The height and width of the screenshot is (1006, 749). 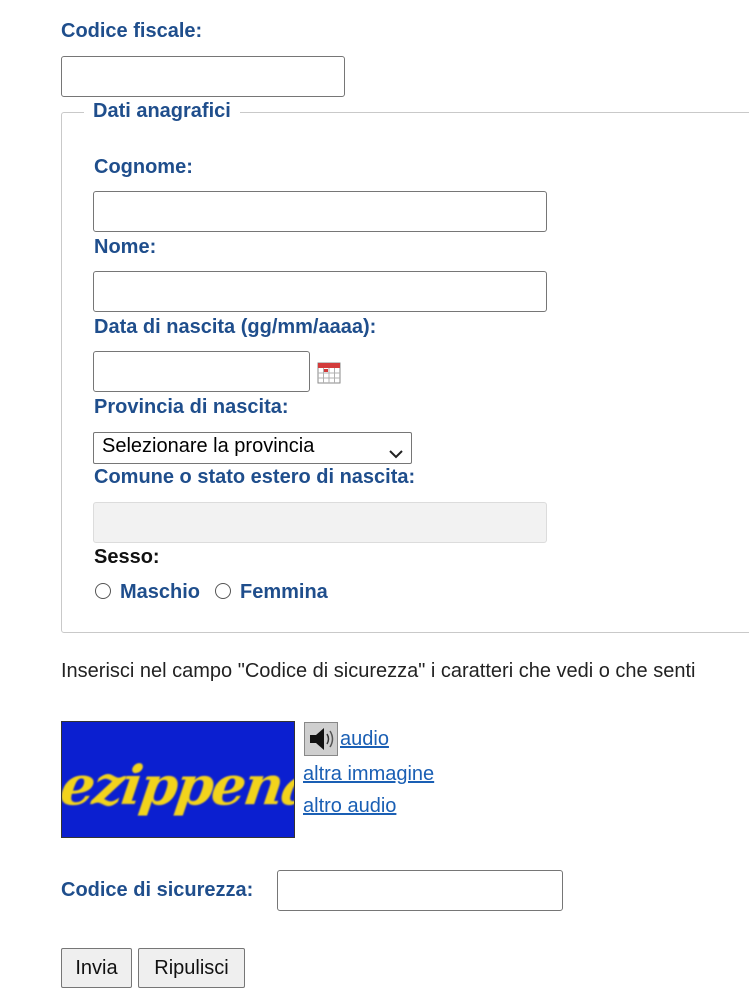 I want to click on femmina-radio, so click(x=223, y=591).